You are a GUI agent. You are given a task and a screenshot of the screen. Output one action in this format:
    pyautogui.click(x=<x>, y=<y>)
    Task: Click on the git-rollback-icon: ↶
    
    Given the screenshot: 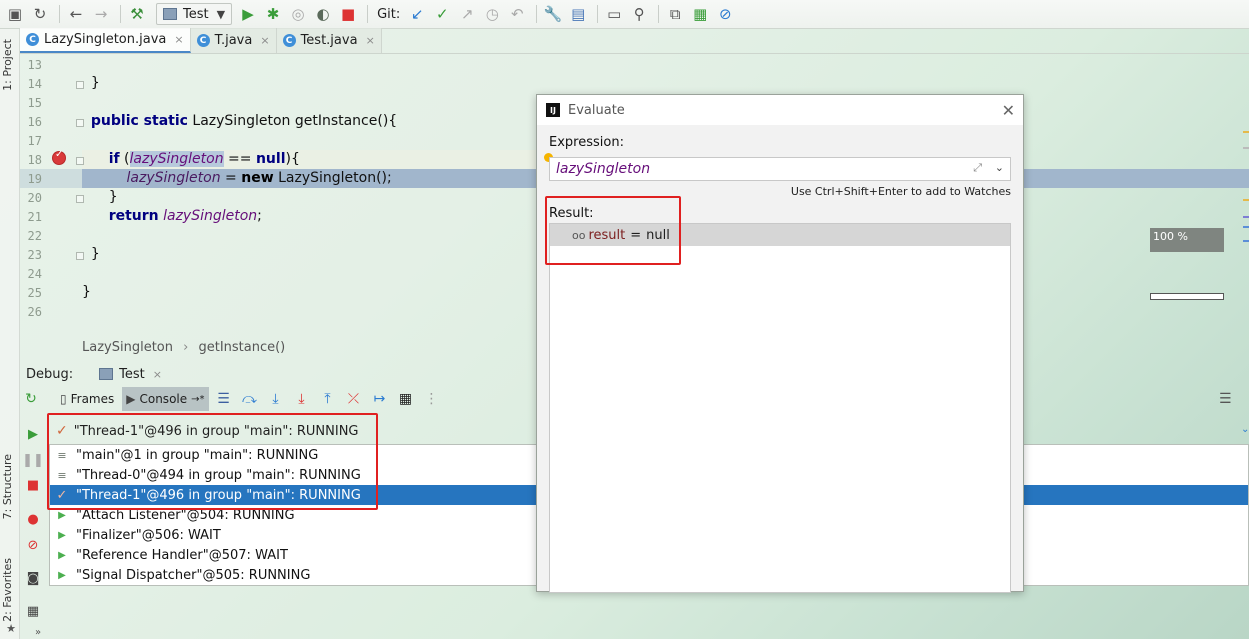 What is the action you would take?
    pyautogui.click(x=517, y=14)
    